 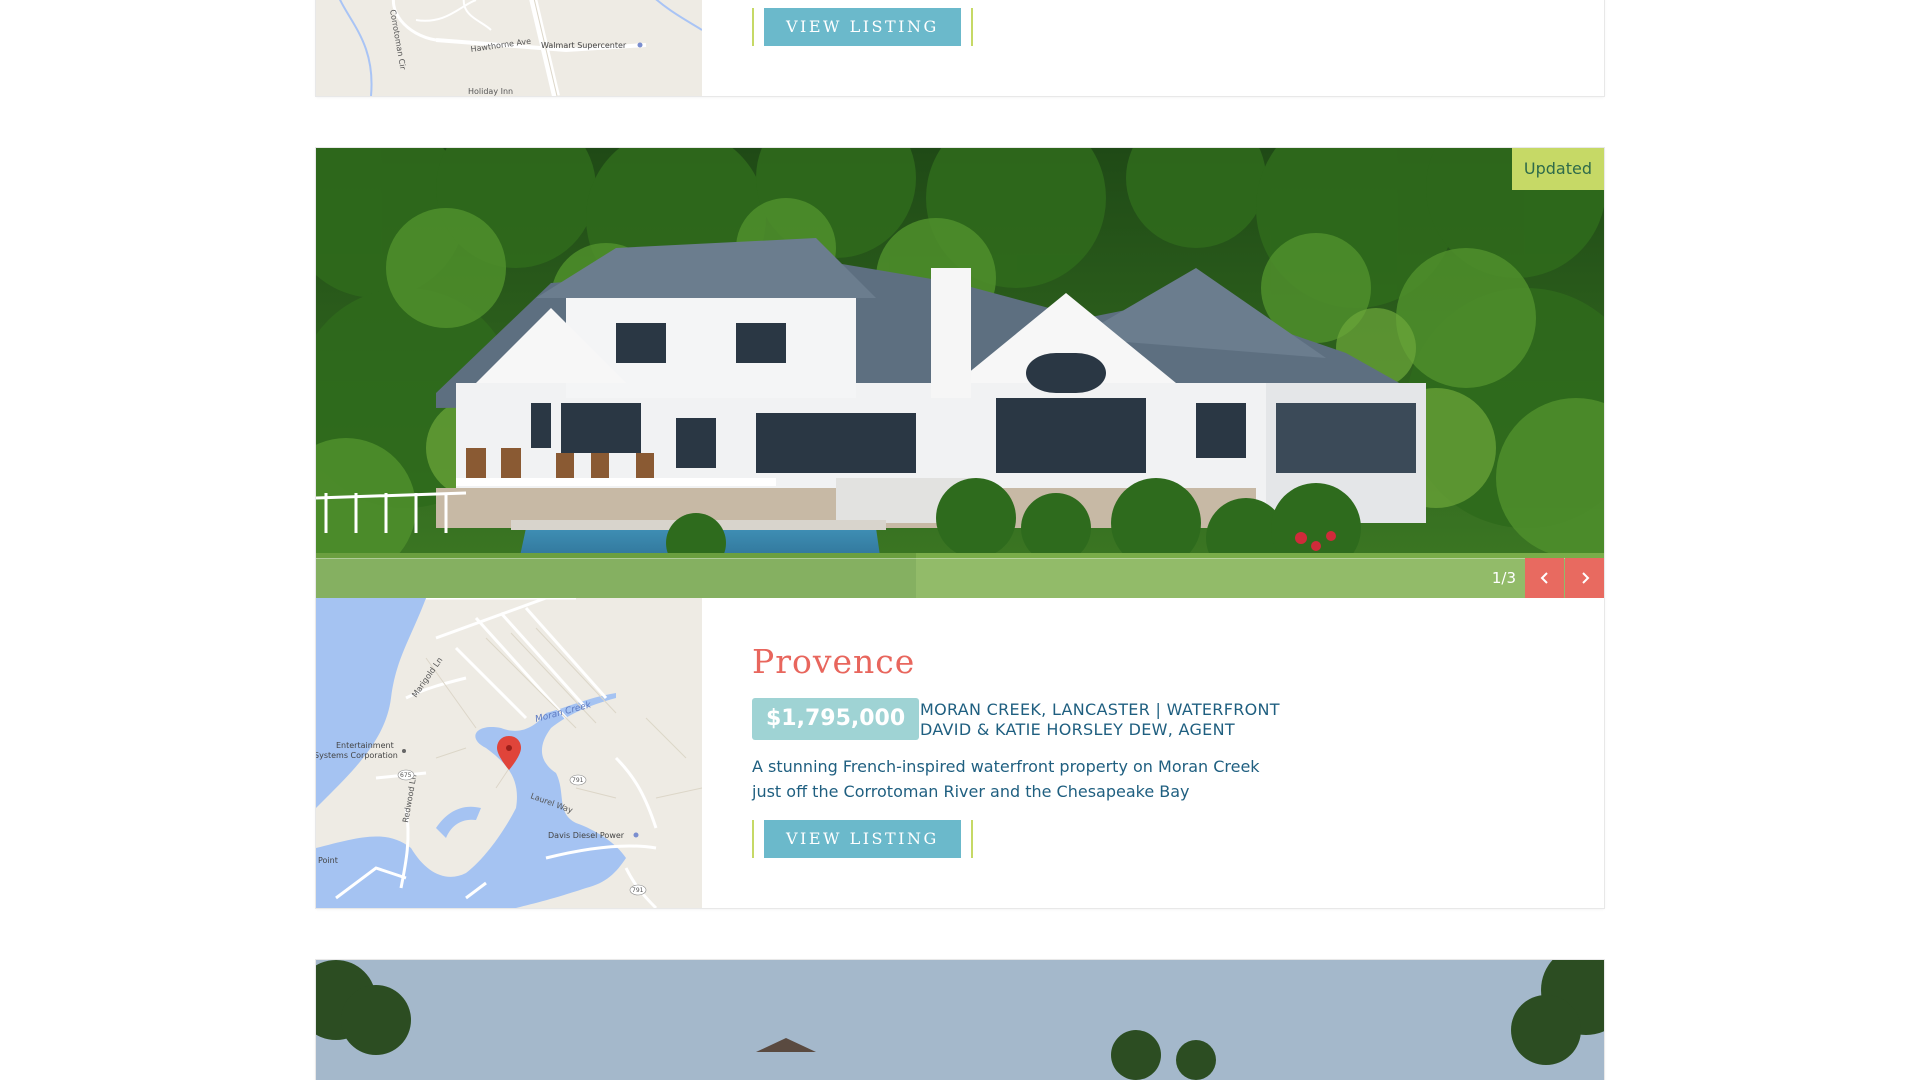 What do you see at coordinates (960, 578) in the screenshot?
I see `slider-control-bar` at bounding box center [960, 578].